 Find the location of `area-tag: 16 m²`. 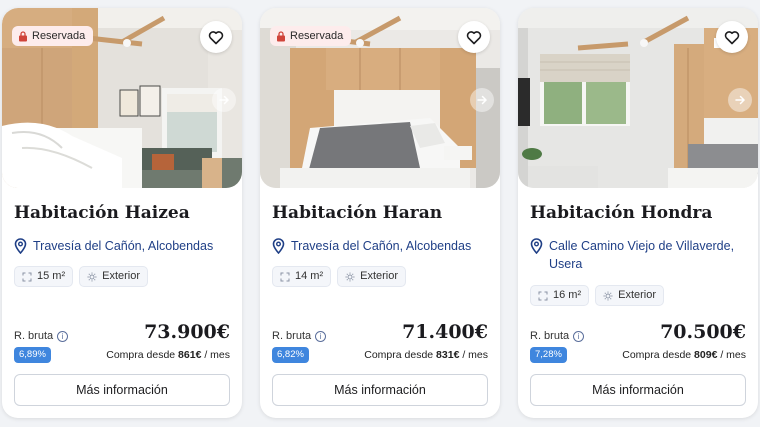

area-tag: 16 m² is located at coordinates (560, 295).